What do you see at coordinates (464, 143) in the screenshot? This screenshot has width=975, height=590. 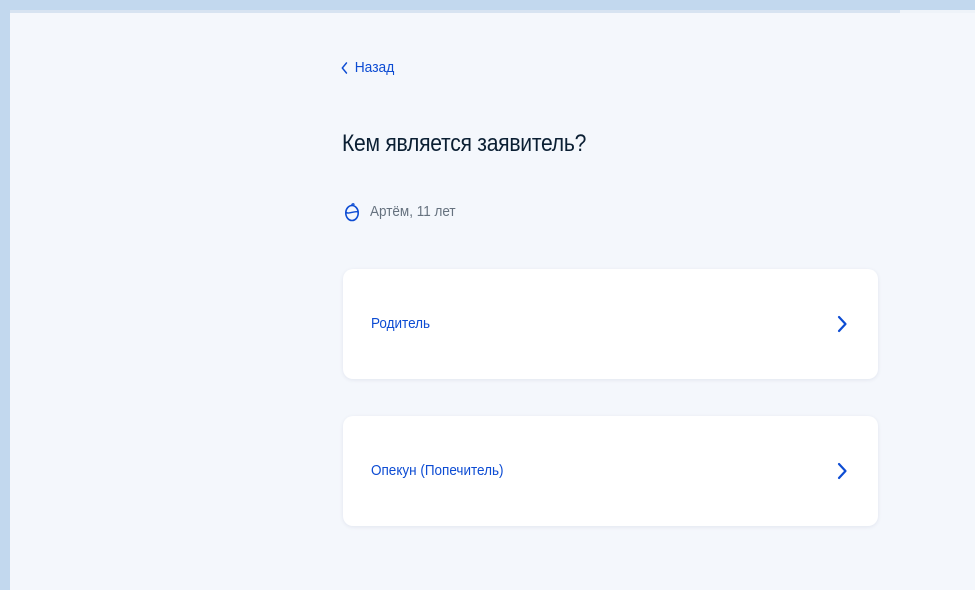 I see `page-title: Кем является заявитель?` at bounding box center [464, 143].